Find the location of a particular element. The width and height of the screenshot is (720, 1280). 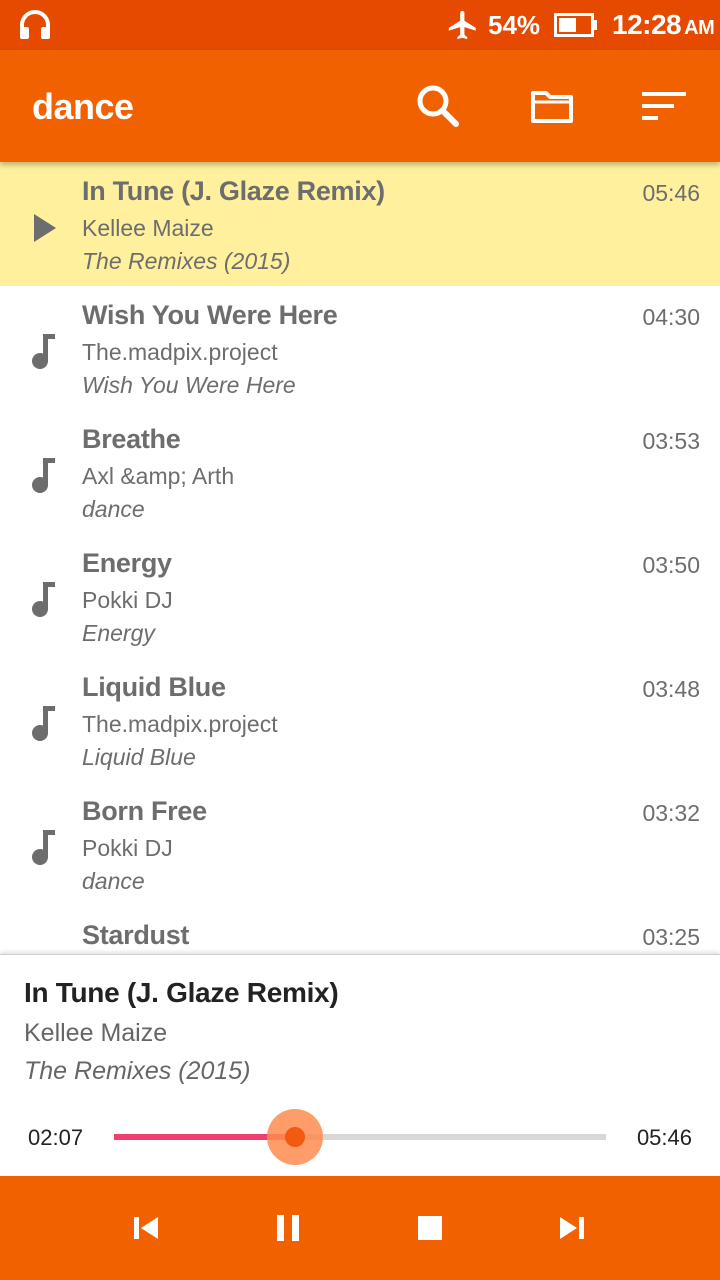

track-artist: Axl &amp; Arth is located at coordinates (158, 476).